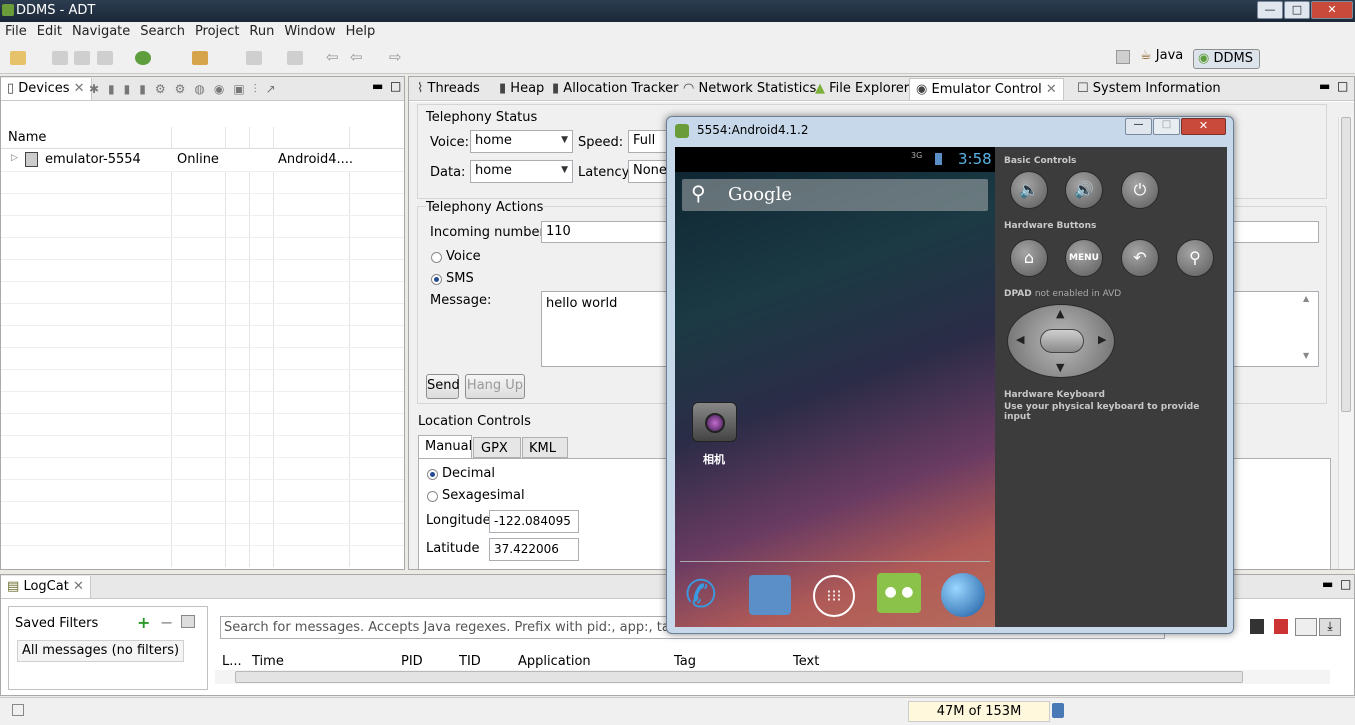  Describe the element at coordinates (534, 549) in the screenshot. I see `latitude-input: 37.422006` at that location.